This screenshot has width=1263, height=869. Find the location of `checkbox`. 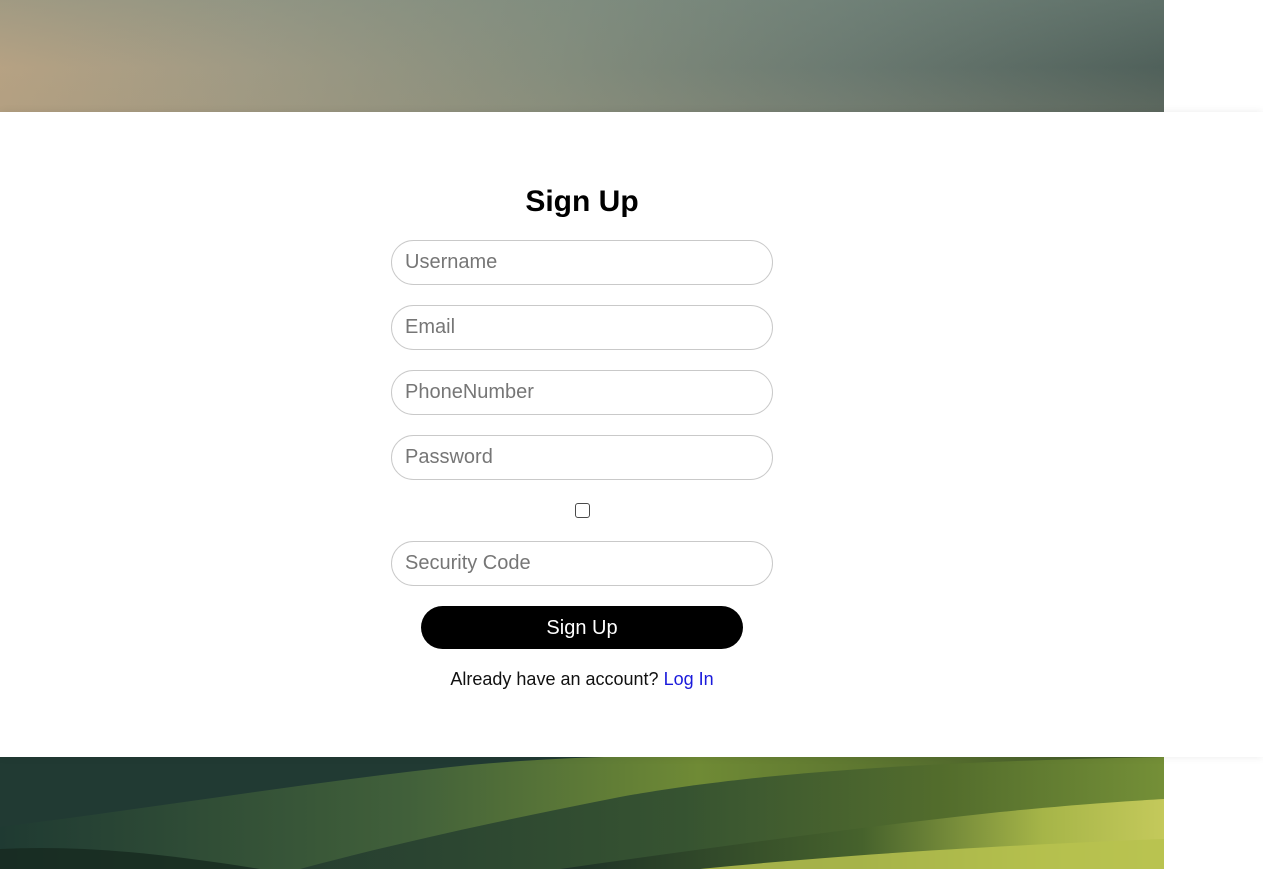

checkbox is located at coordinates (582, 510).